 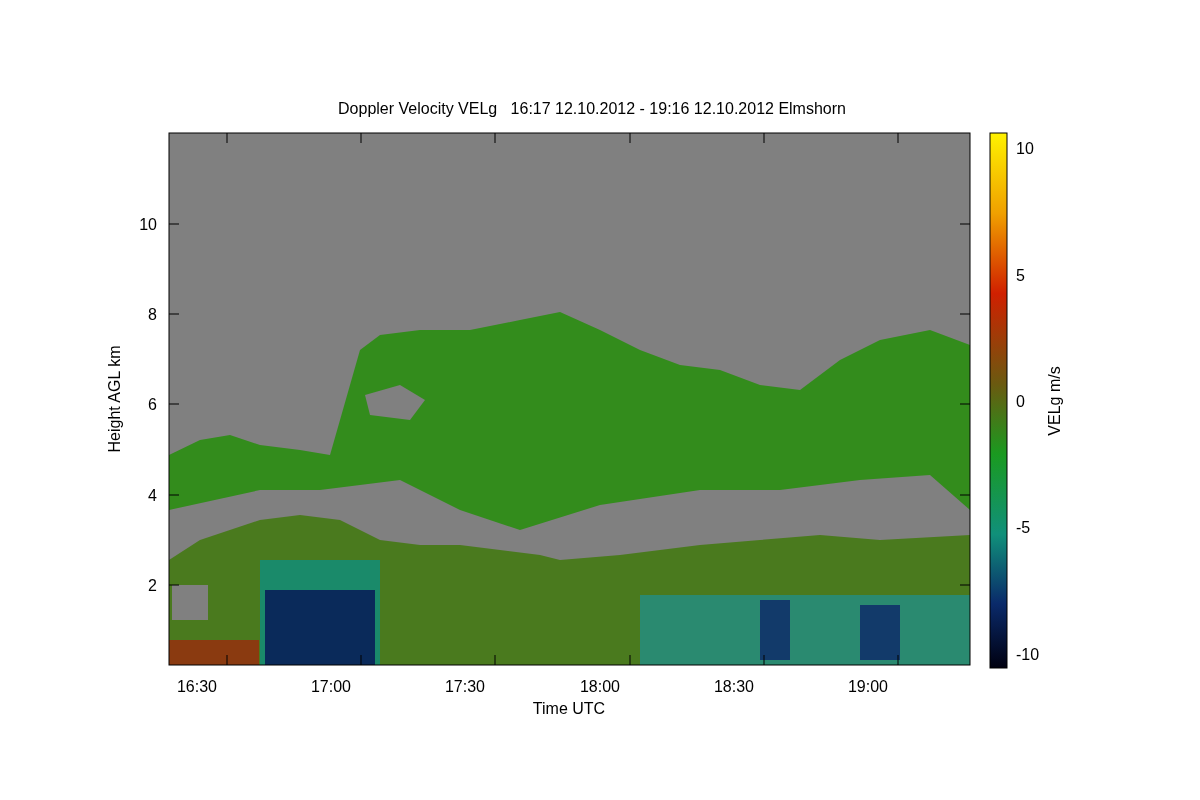 What do you see at coordinates (114, 399) in the screenshot?
I see `y-axis-label: Height AGL km` at bounding box center [114, 399].